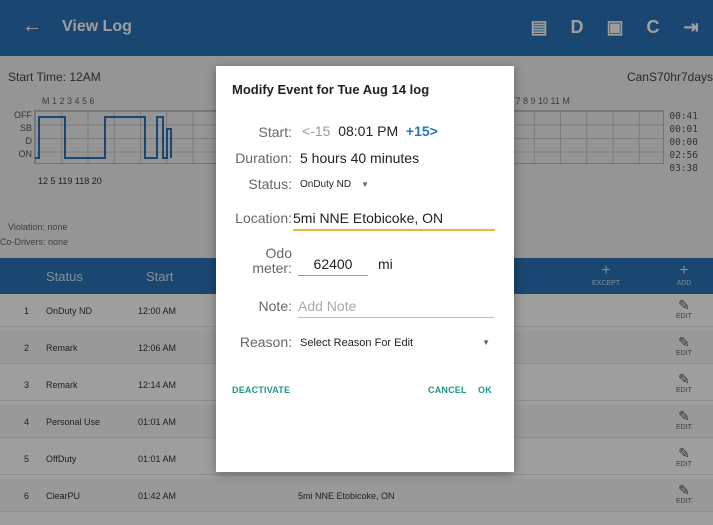 This screenshot has height=525, width=713. What do you see at coordinates (394, 220) in the screenshot?
I see `location-field: 5mi NNE Etobicoke, ON` at bounding box center [394, 220].